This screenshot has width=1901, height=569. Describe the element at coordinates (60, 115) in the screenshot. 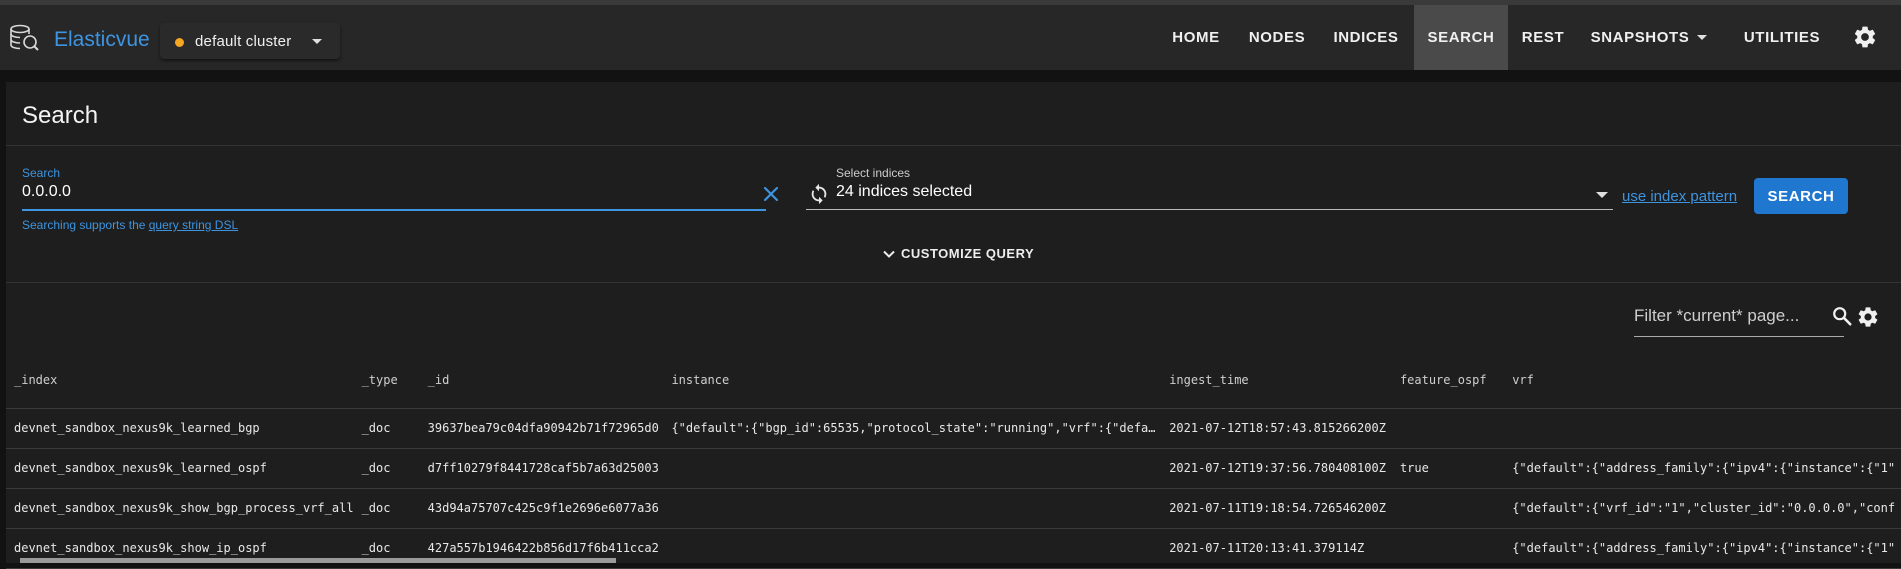

I see `page-title: Search` at that location.